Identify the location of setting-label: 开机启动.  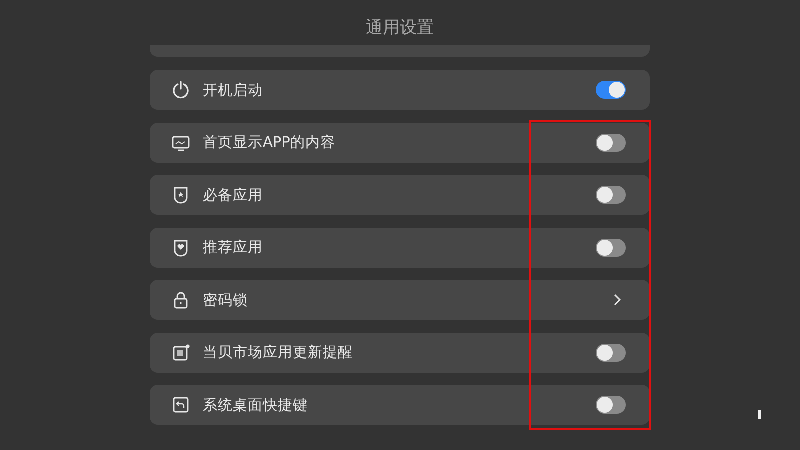
(233, 91).